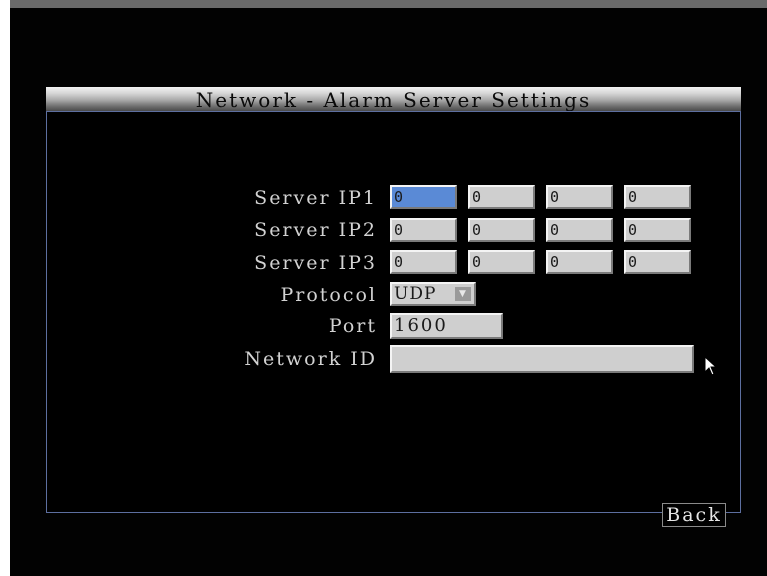 The height and width of the screenshot is (576, 767). I want to click on port-label: Port, so click(352, 326).